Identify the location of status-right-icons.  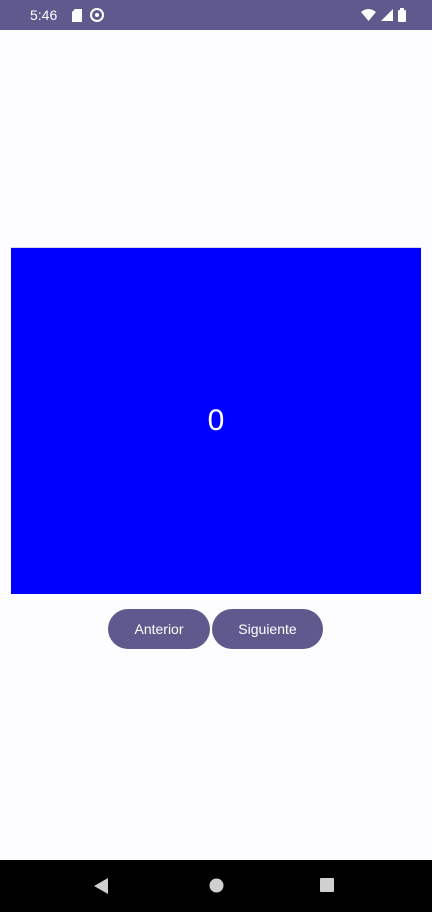
(383, 15).